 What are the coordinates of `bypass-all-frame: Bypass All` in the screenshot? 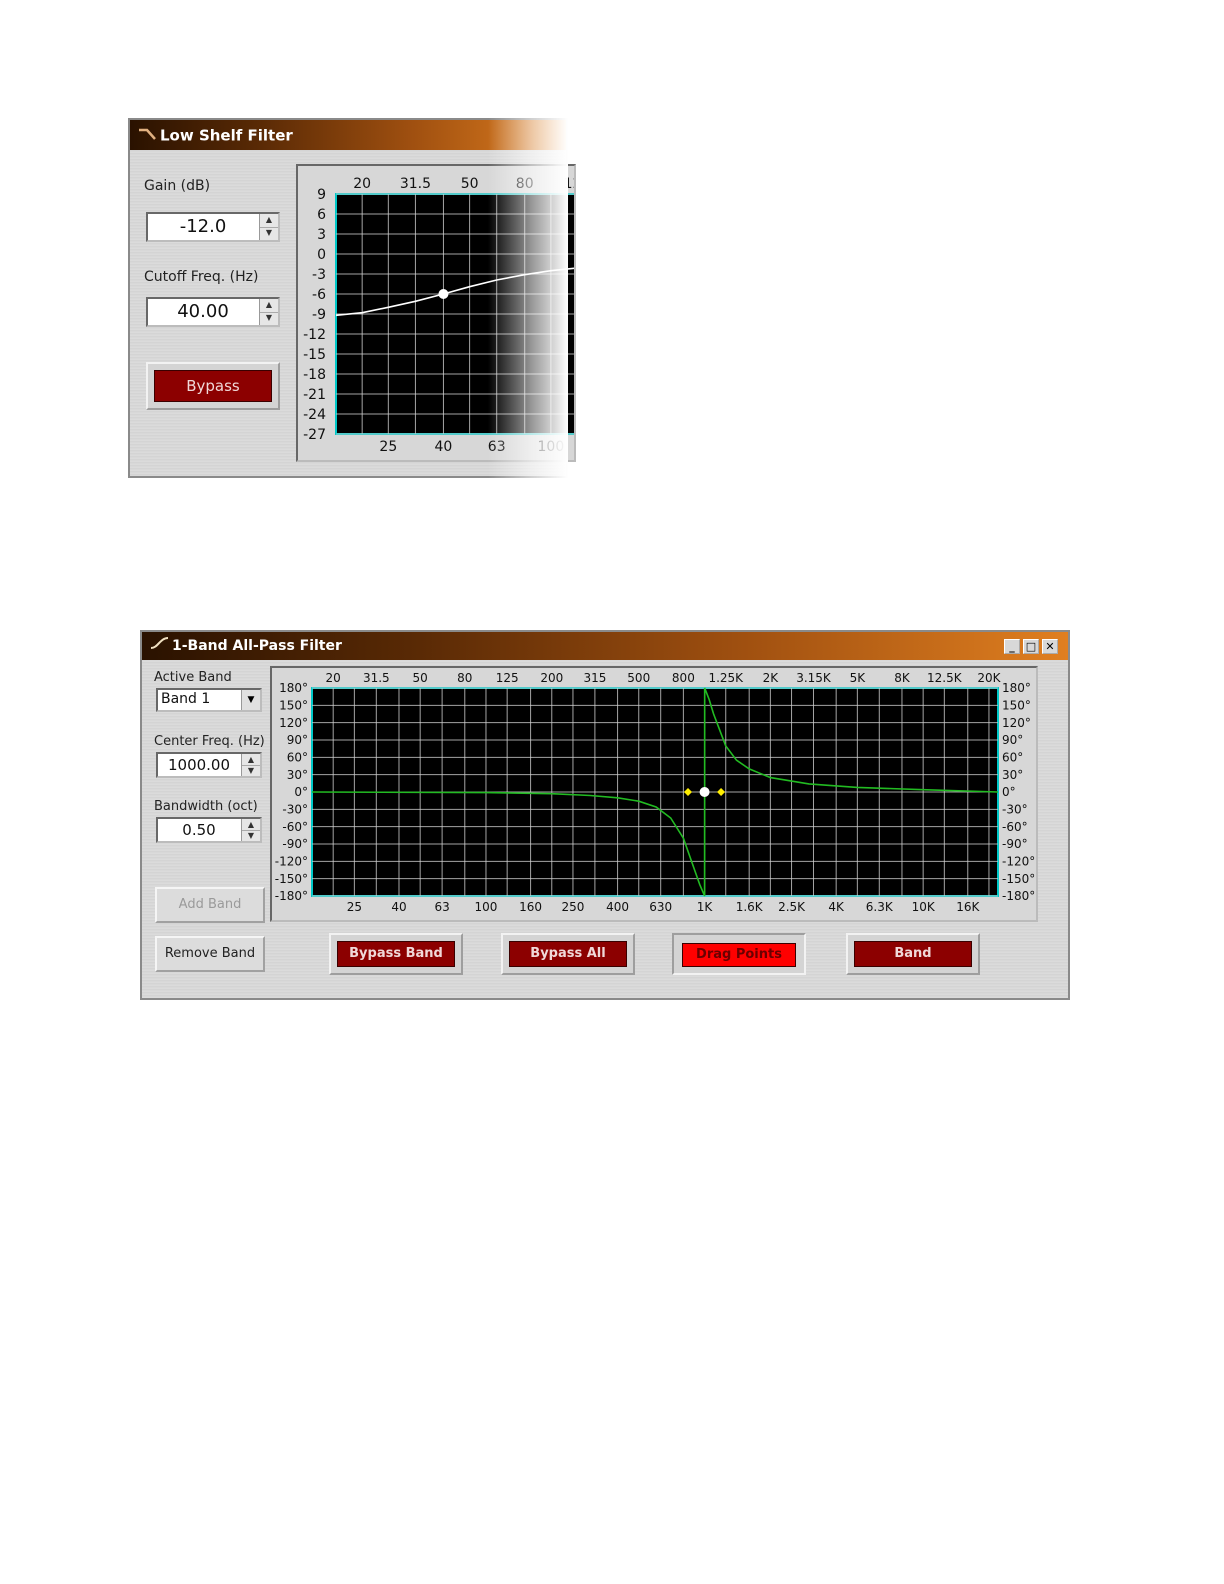 It's located at (568, 954).